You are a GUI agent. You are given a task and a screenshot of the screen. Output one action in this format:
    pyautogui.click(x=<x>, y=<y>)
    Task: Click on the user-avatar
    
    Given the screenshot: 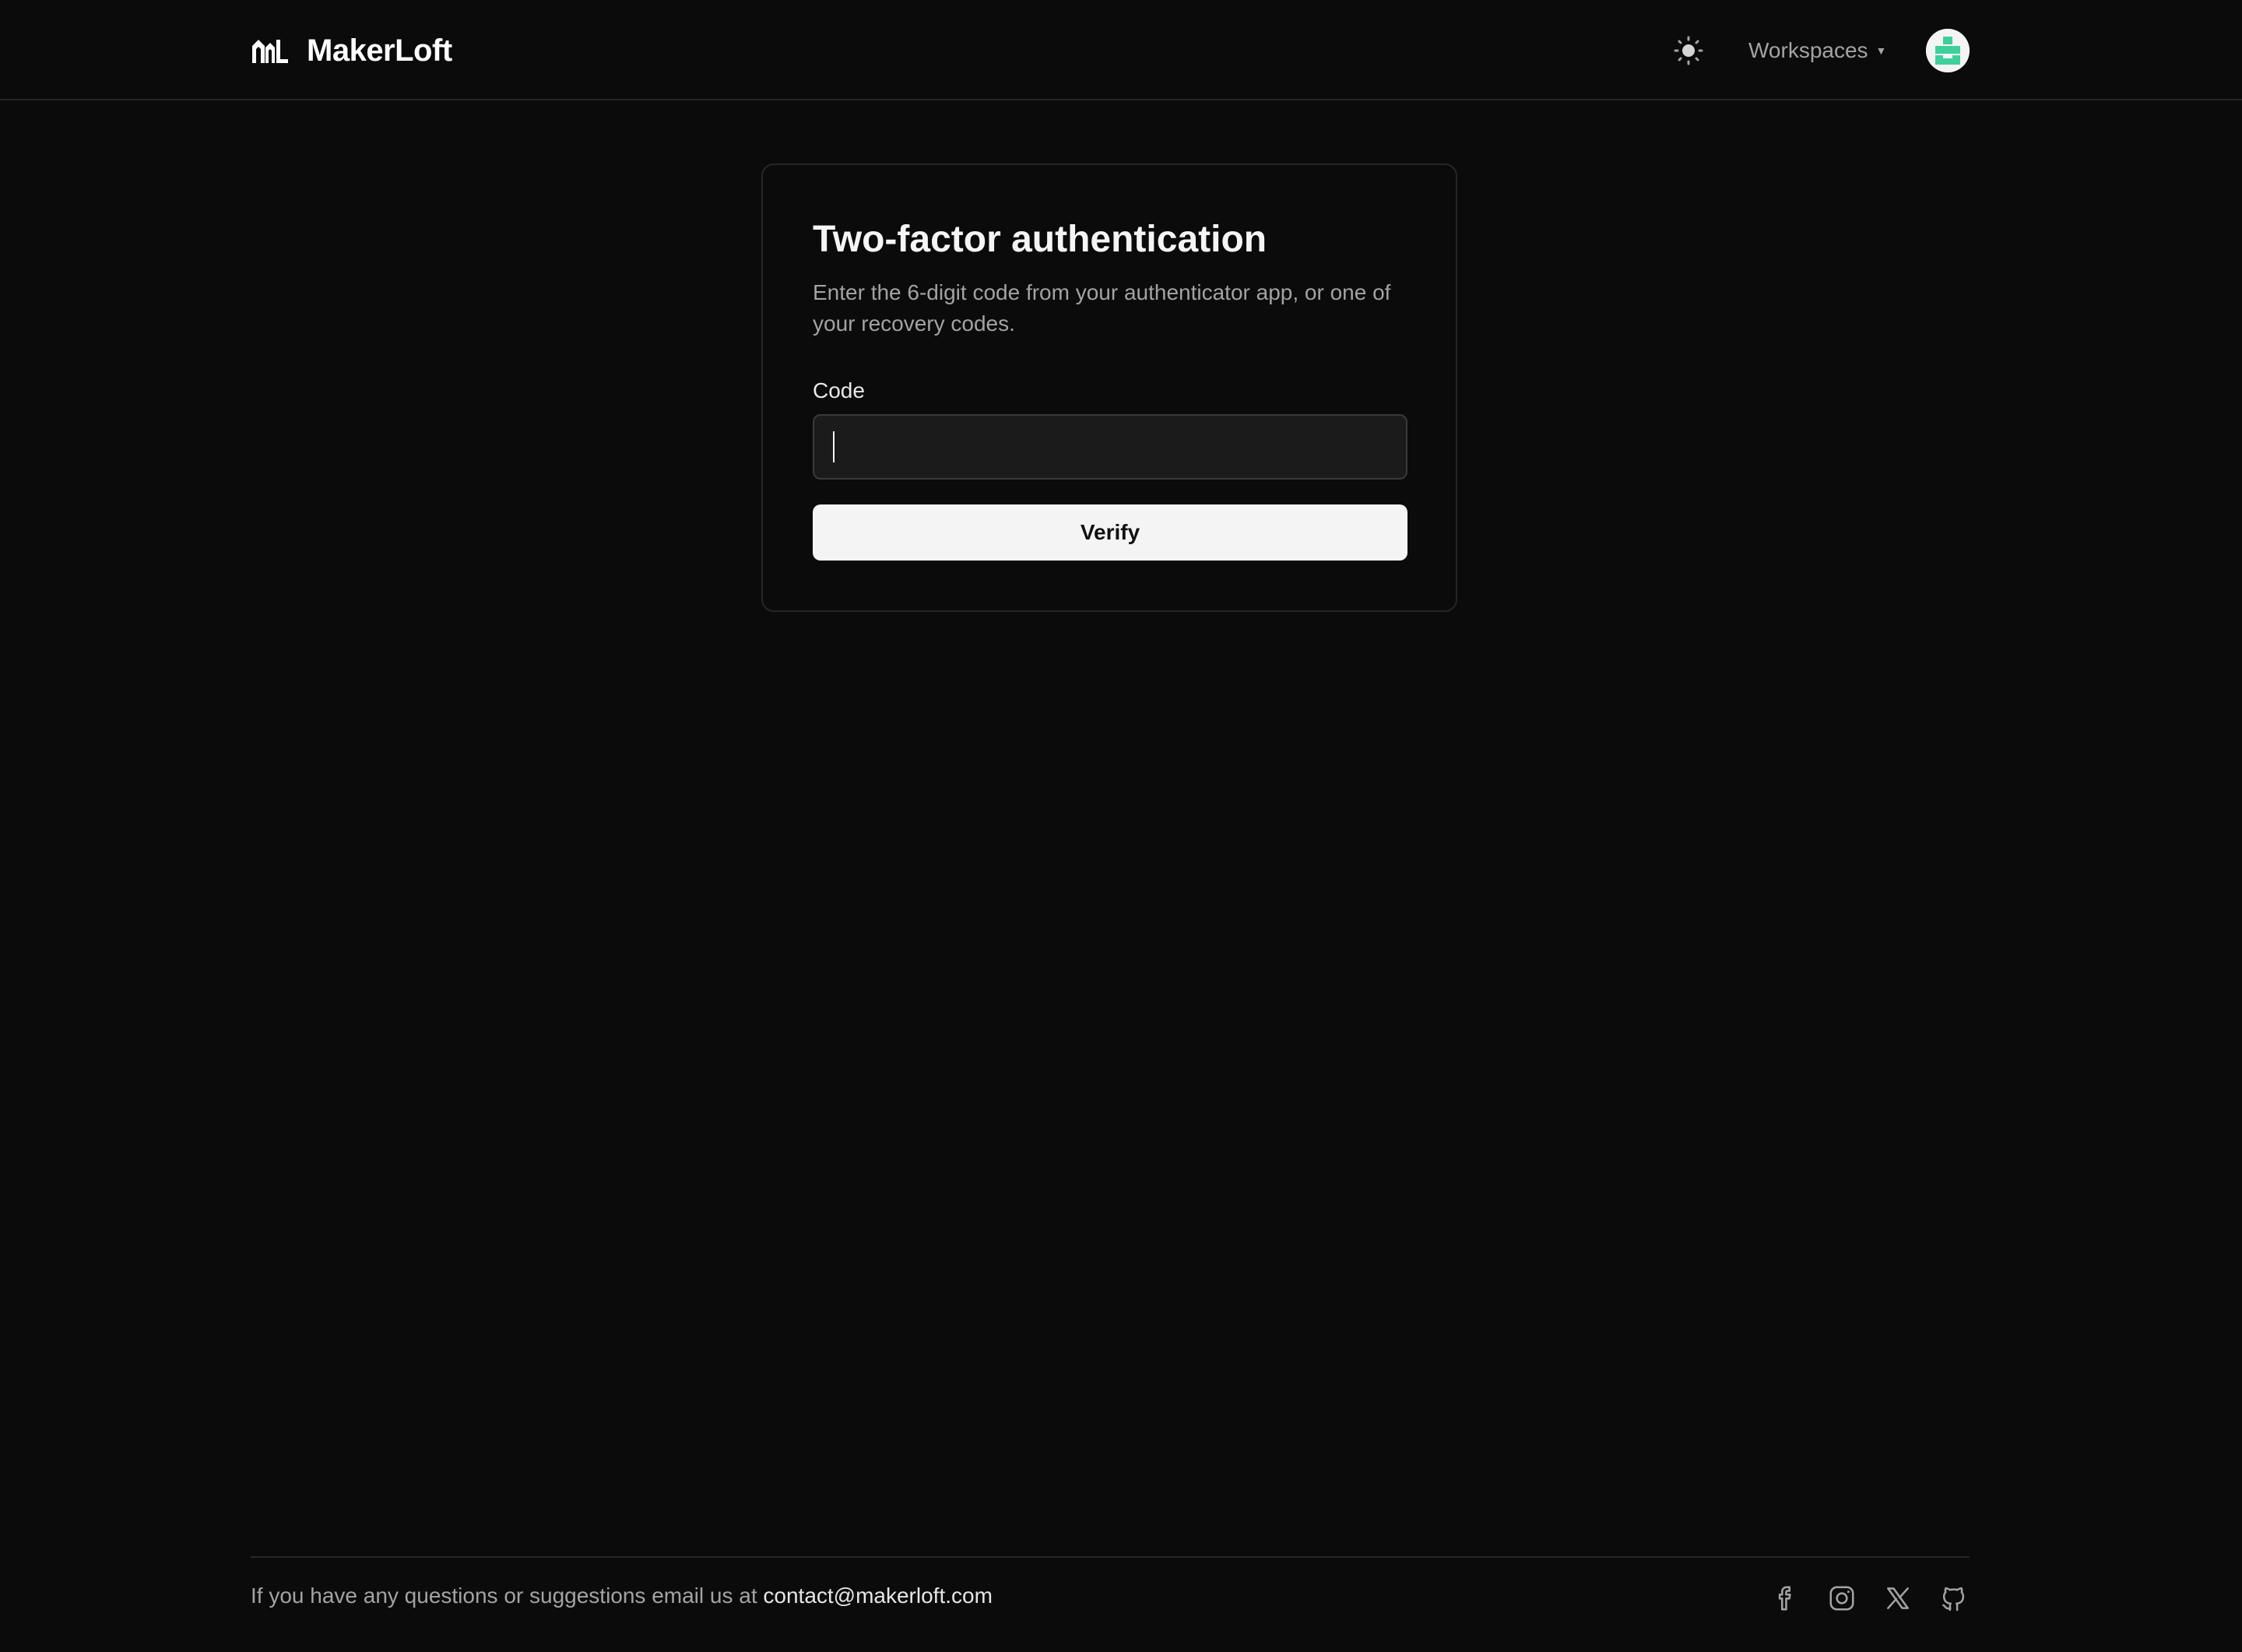 What is the action you would take?
    pyautogui.click(x=1948, y=51)
    